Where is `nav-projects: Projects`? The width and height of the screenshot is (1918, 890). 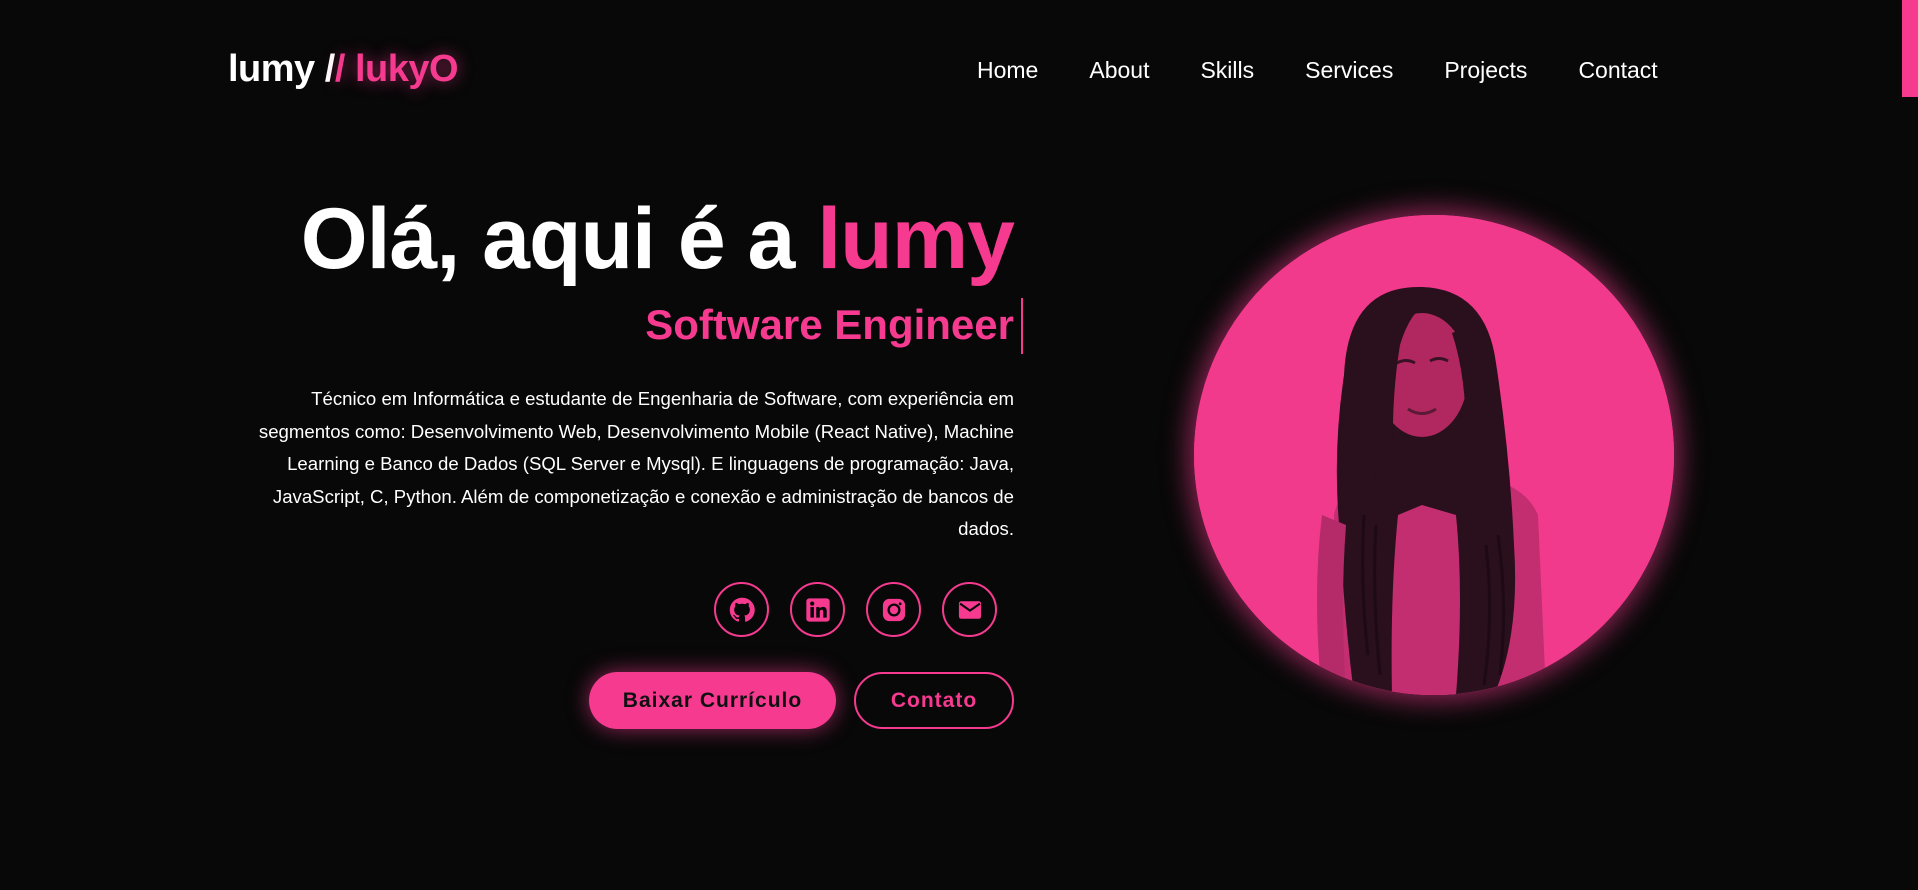 nav-projects: Projects is located at coordinates (1485, 70).